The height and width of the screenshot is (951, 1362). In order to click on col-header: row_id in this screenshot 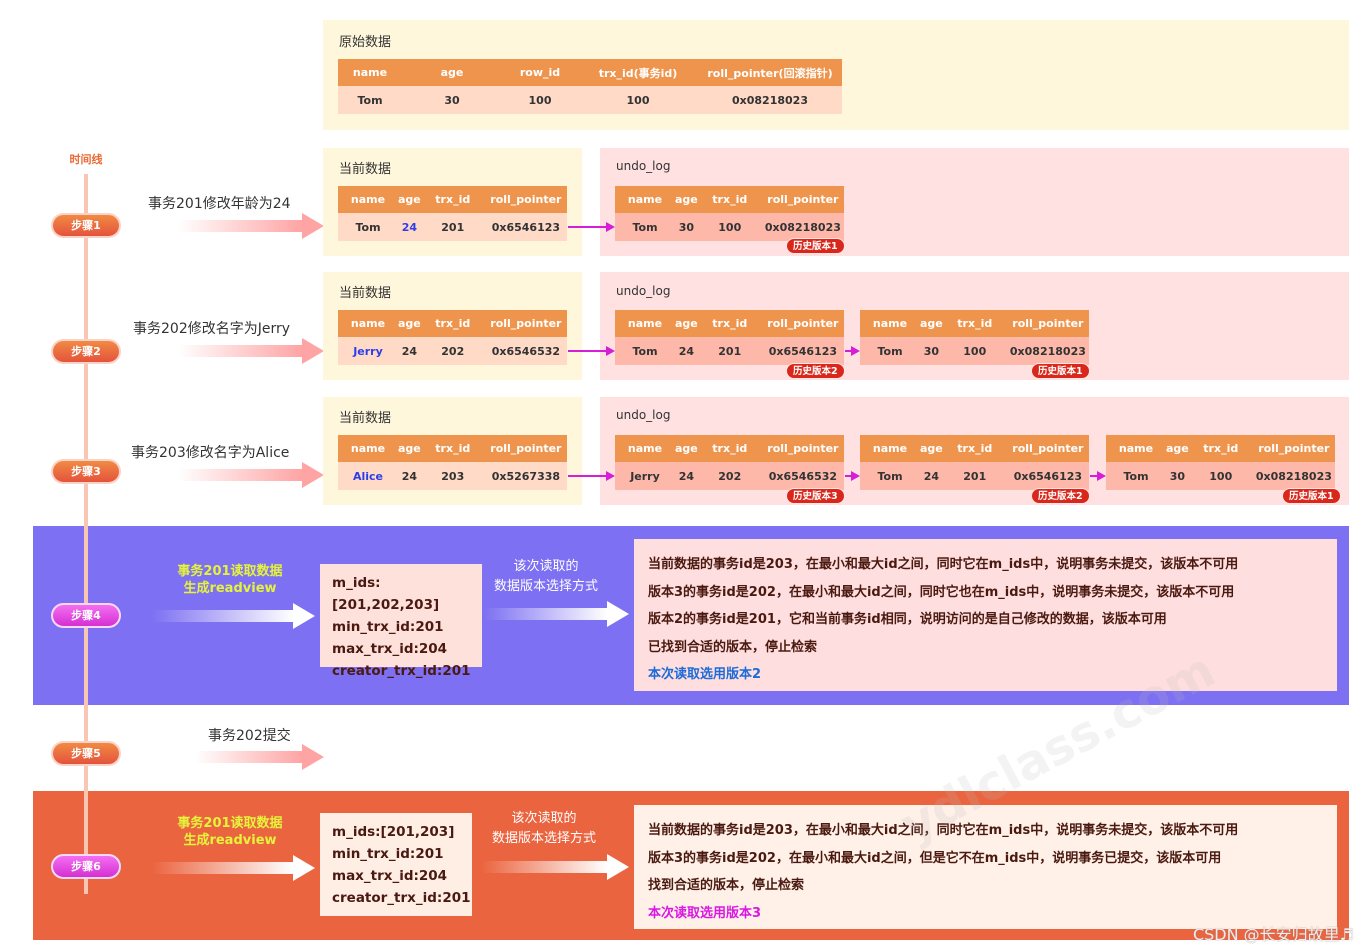, I will do `click(540, 72)`.